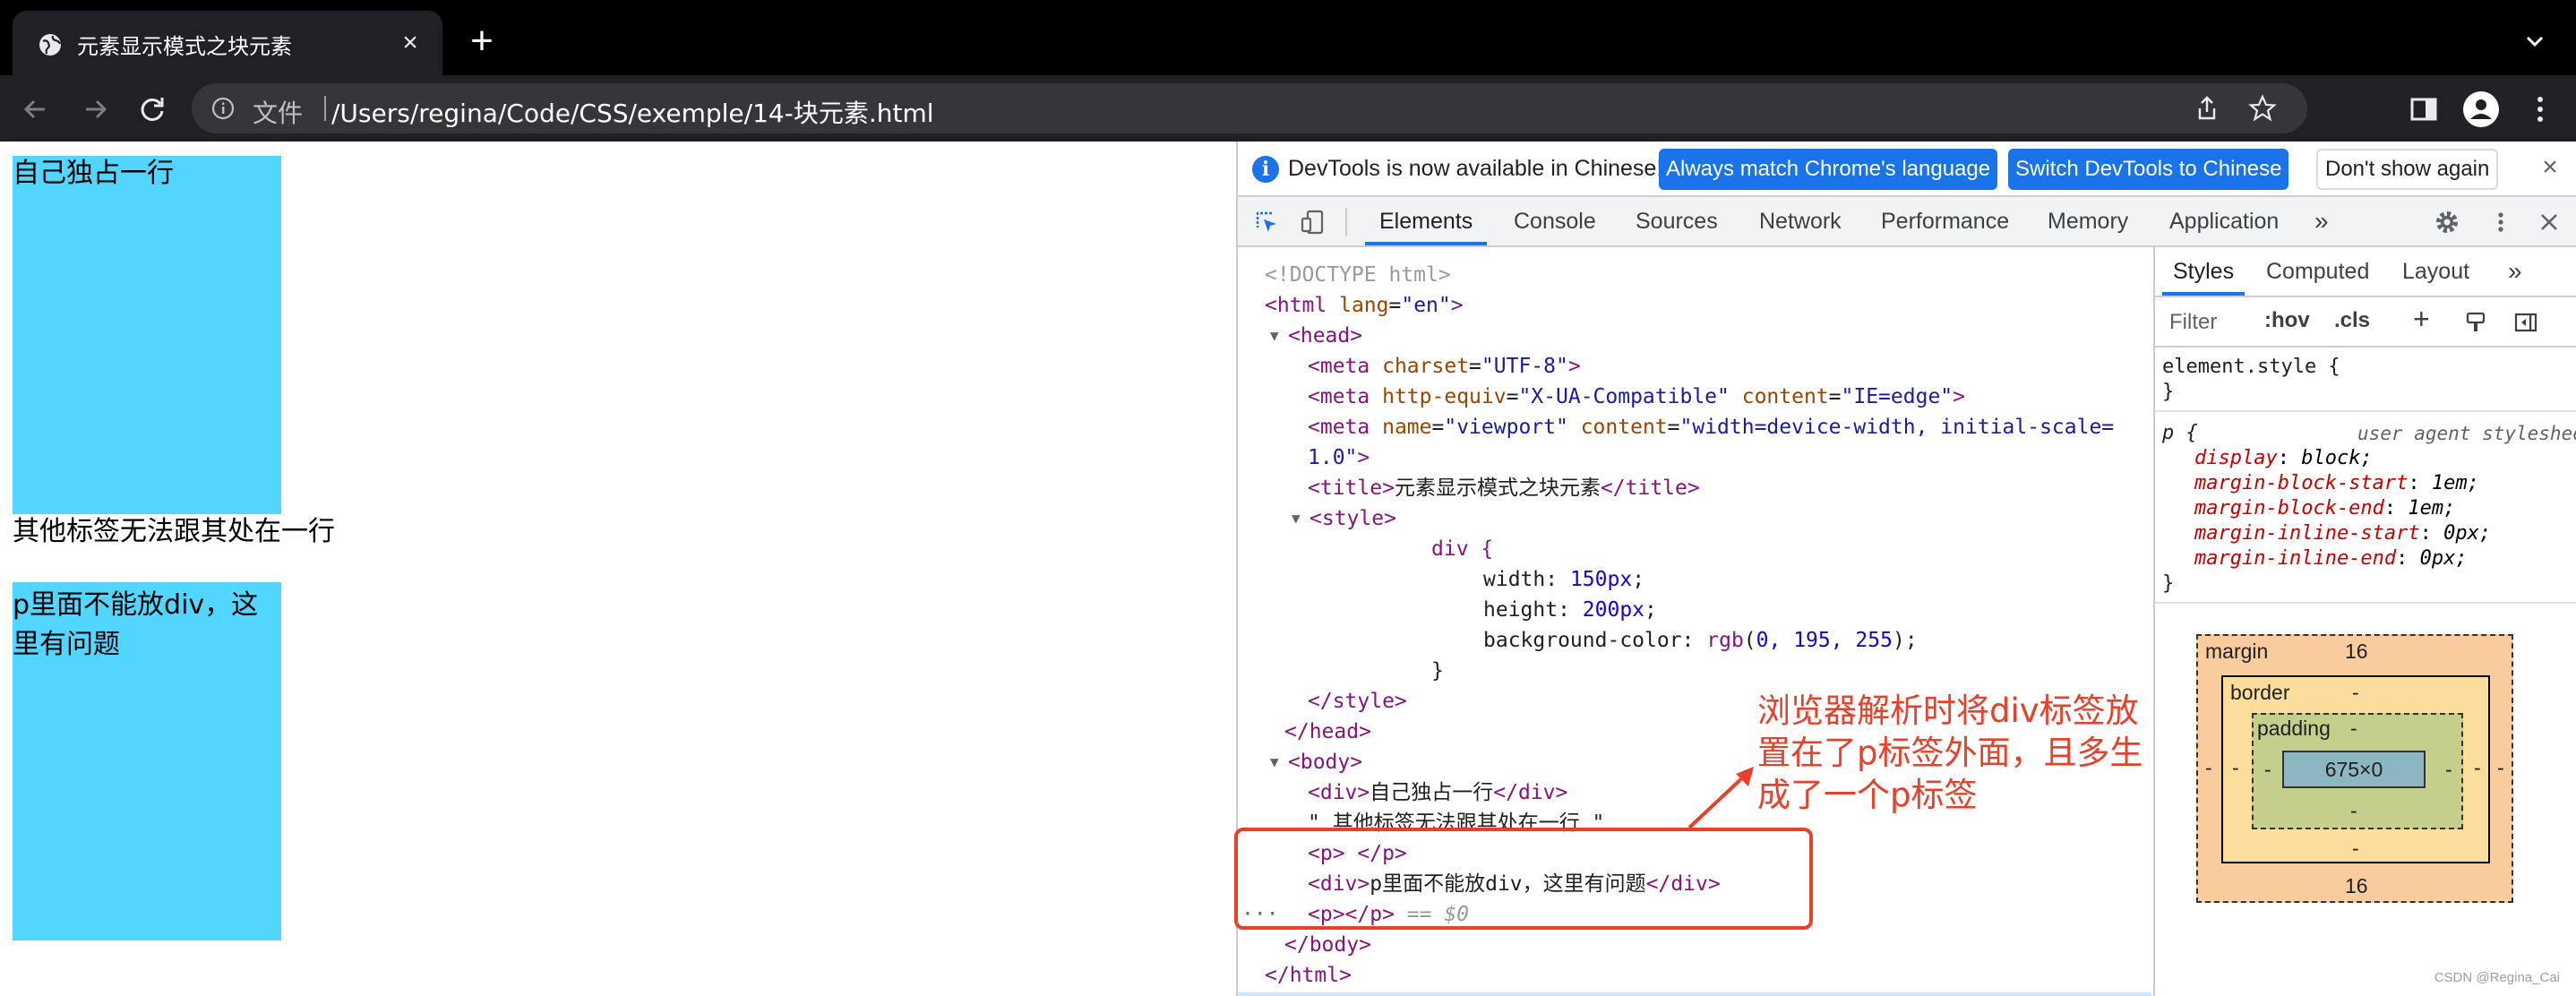 The image size is (2576, 996). What do you see at coordinates (1800, 221) in the screenshot?
I see `tab-network: Network` at bounding box center [1800, 221].